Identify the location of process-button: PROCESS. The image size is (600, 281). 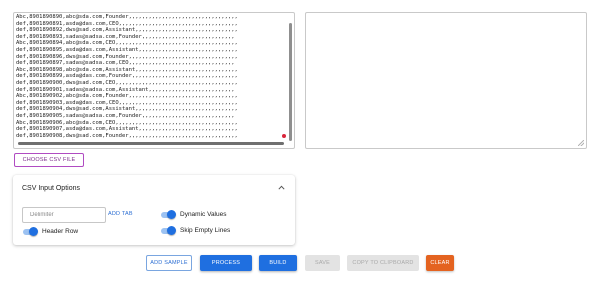
(226, 263).